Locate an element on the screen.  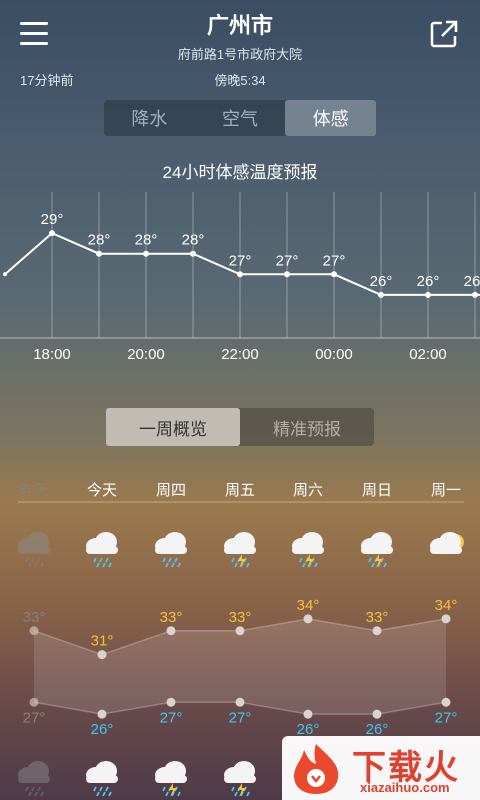
day-label: 周一 is located at coordinates (446, 490).